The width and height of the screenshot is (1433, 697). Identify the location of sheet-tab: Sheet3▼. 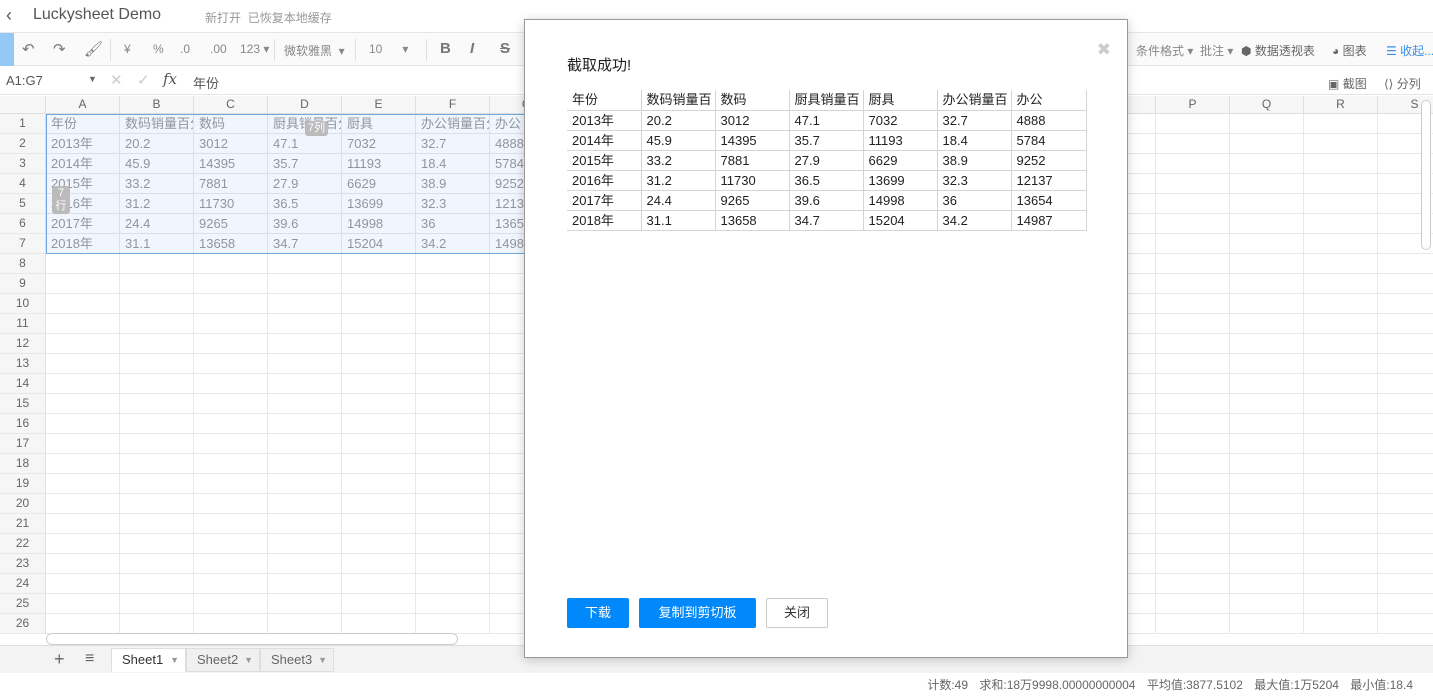
(297, 660).